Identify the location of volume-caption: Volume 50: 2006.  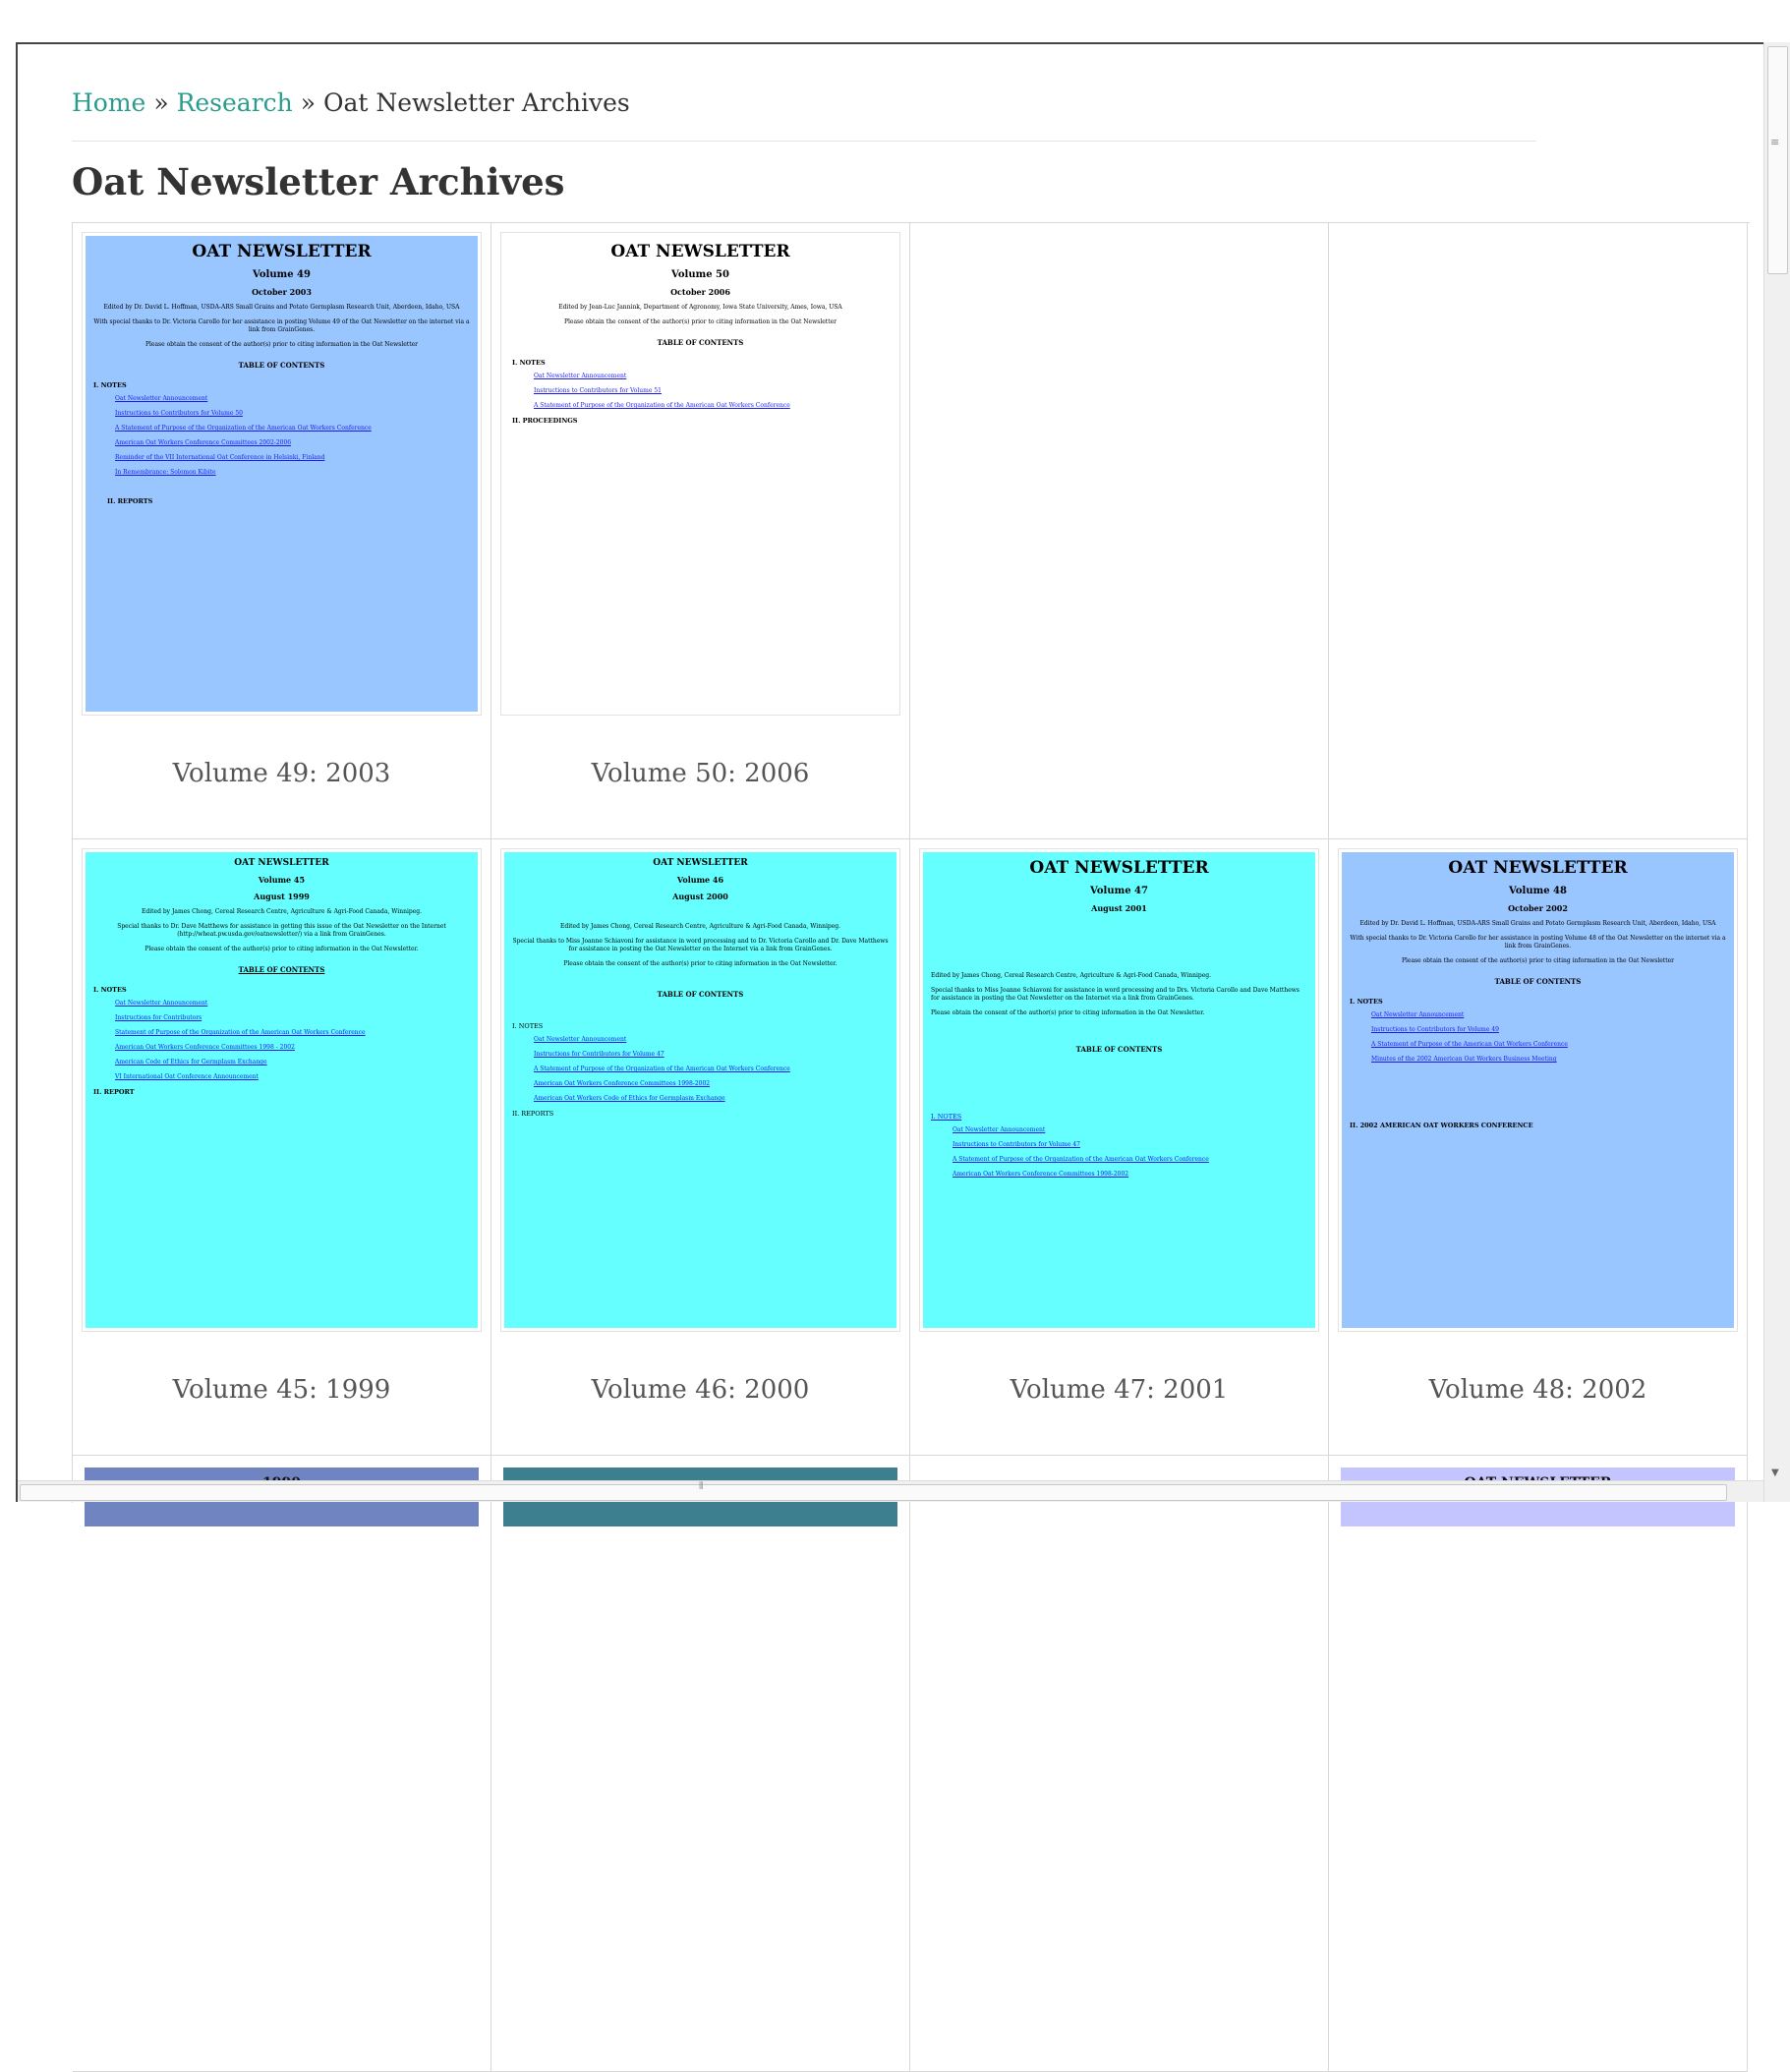
(700, 774).